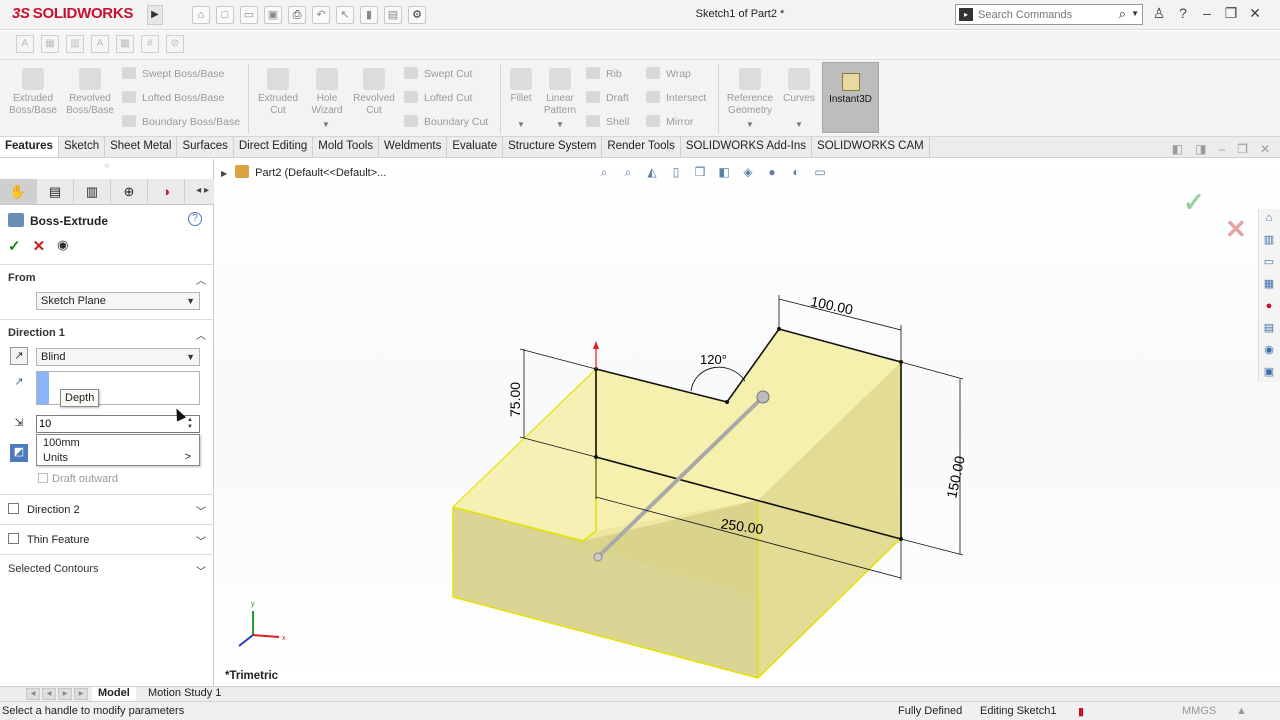 This screenshot has height=720, width=1280. I want to click on shell-button: Shell, so click(607, 122).